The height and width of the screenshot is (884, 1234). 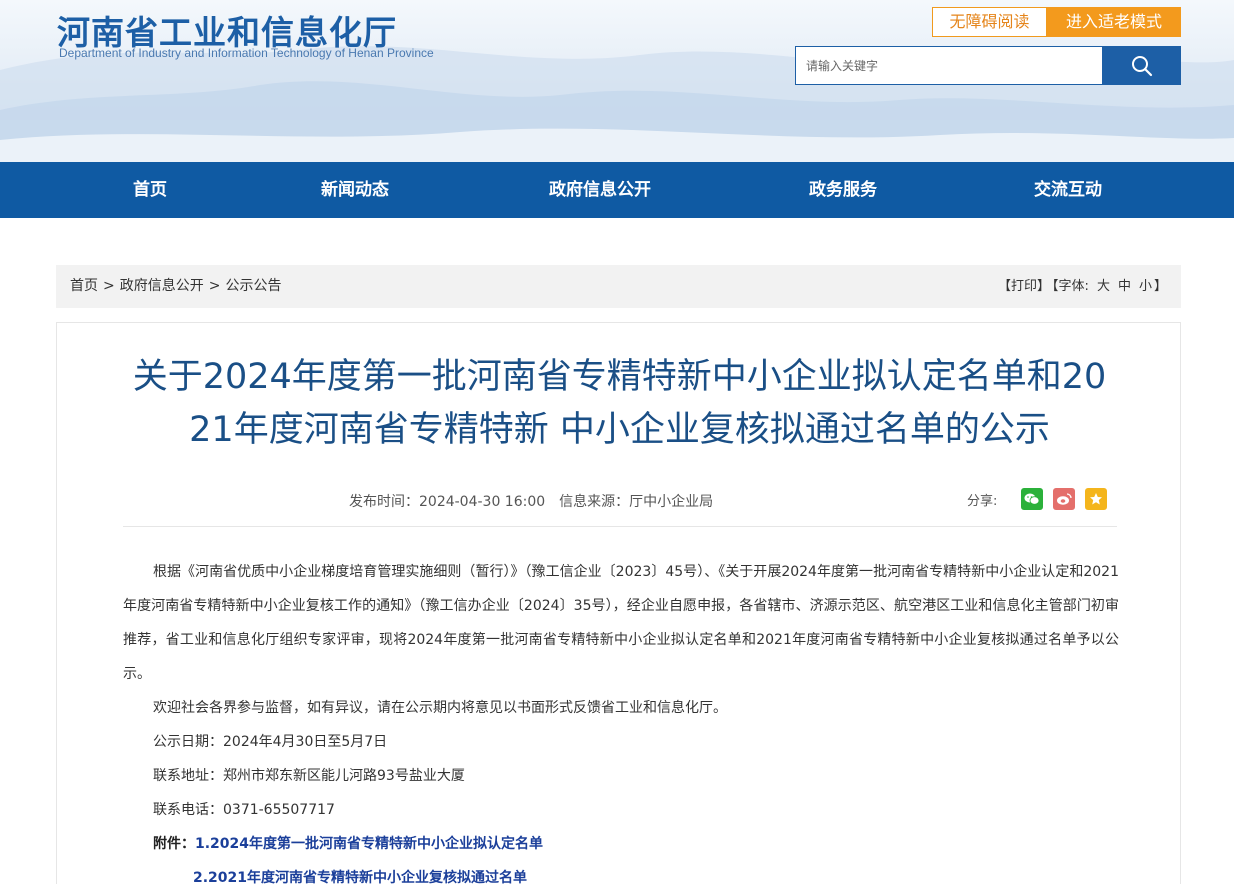 I want to click on info-source: 信息来源：厅中小企业局, so click(x=636, y=502).